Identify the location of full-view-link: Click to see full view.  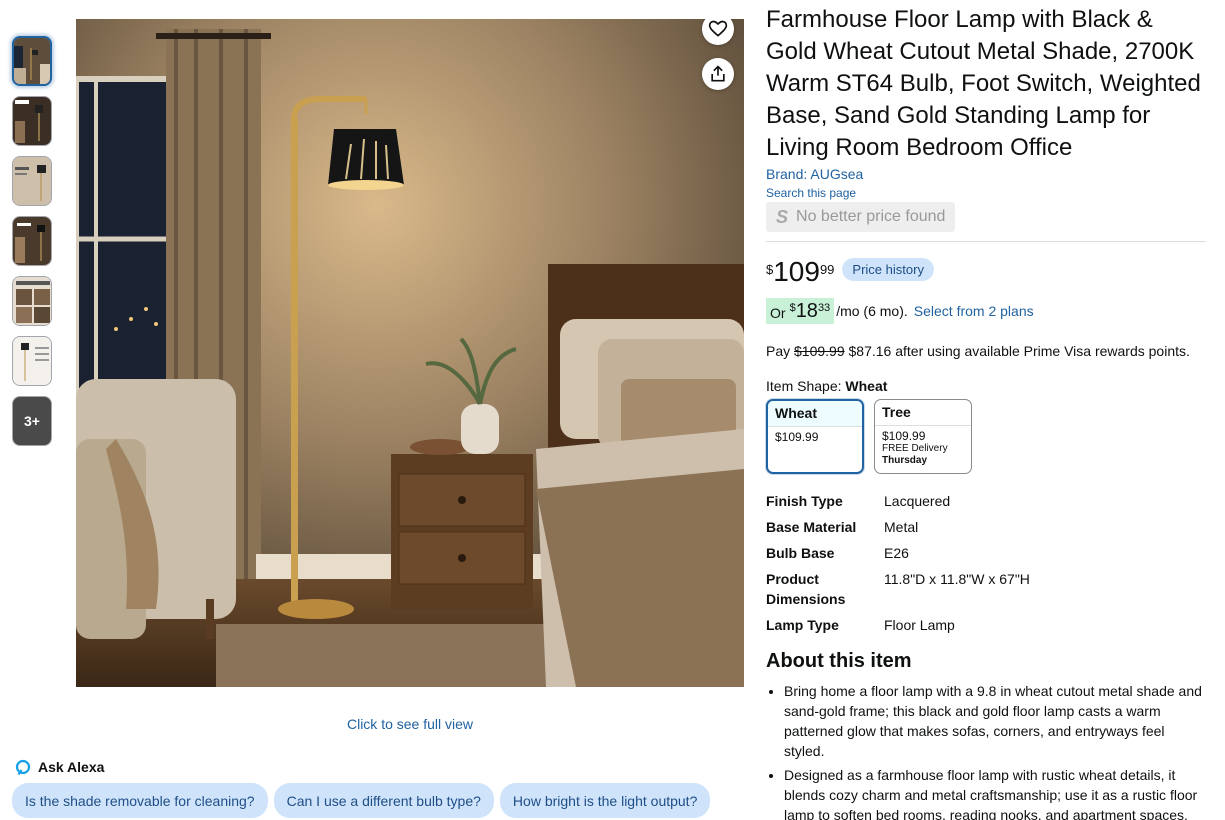
(410, 724).